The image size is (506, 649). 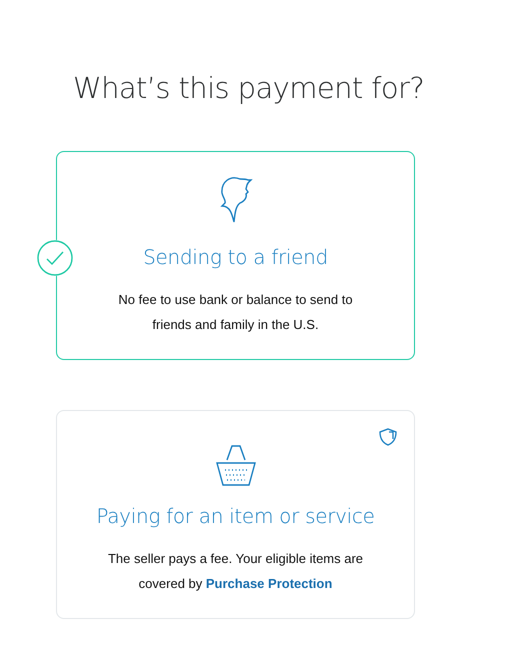 I want to click on shield-icon, so click(x=388, y=437).